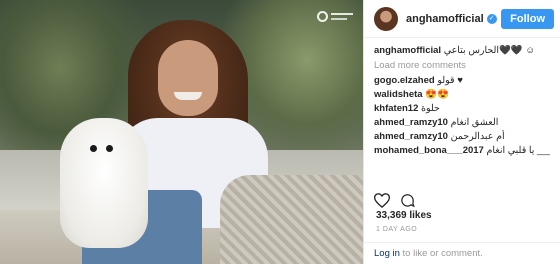 The image size is (560, 264). What do you see at coordinates (491, 18) in the screenshot?
I see `verified-badge-icon: ✓` at bounding box center [491, 18].